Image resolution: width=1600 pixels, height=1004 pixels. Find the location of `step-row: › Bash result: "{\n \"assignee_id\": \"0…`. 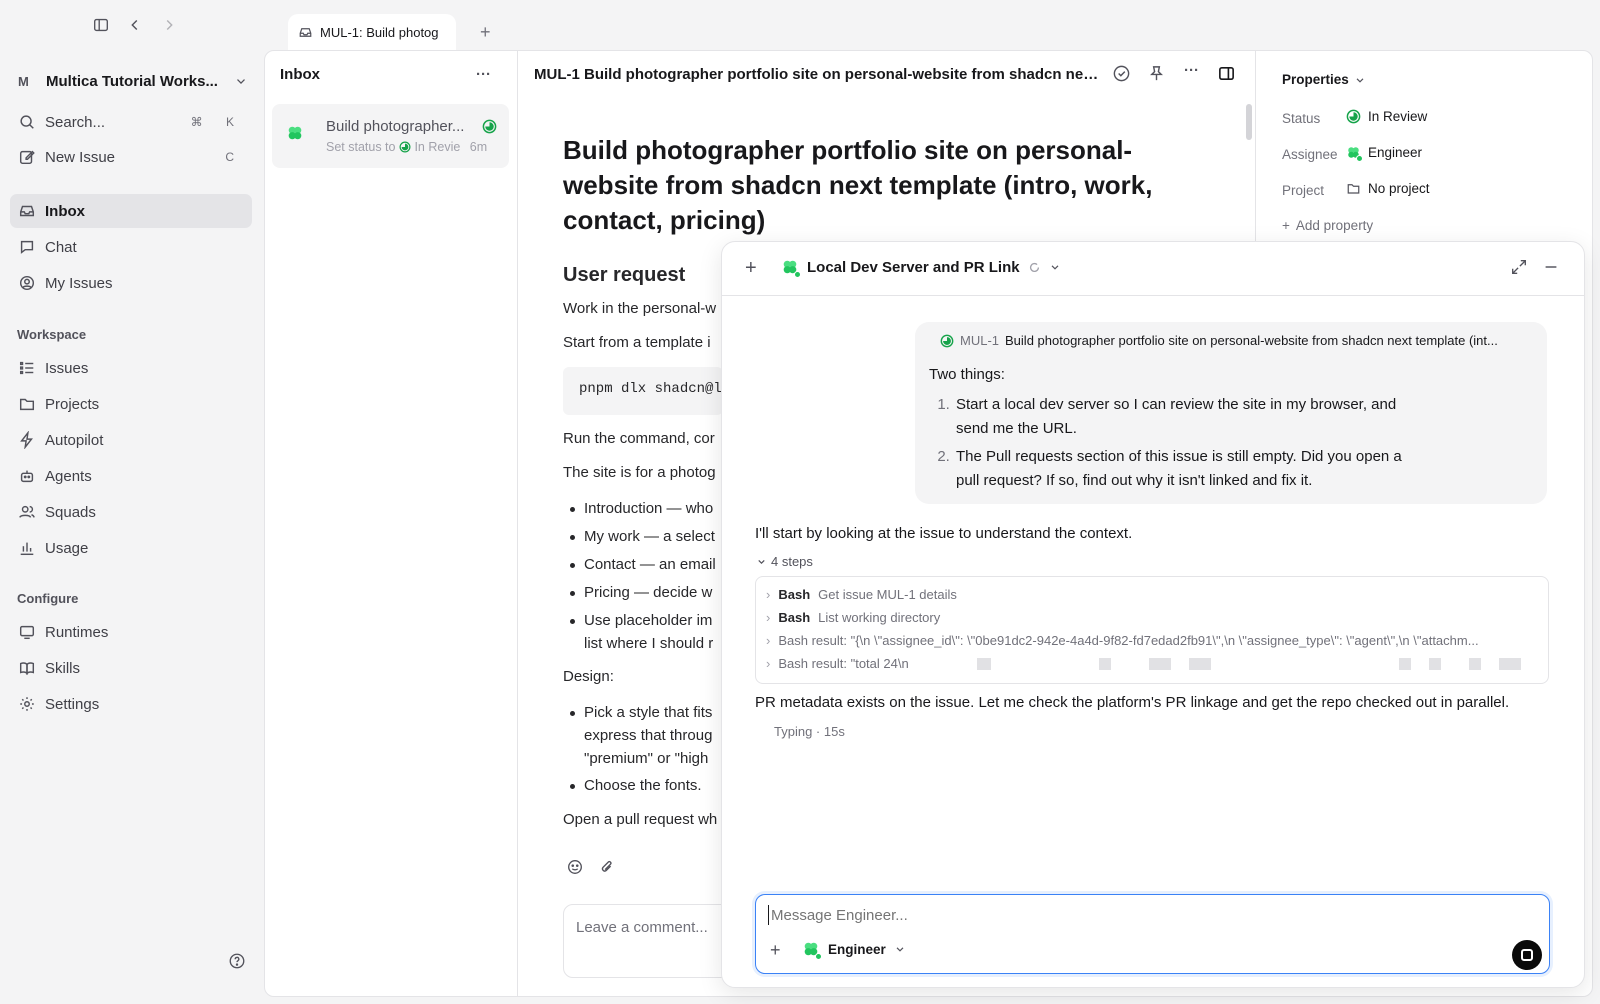

step-row: › Bash result: "{\n \"assignee_id\": \"0… is located at coordinates (1146, 640).